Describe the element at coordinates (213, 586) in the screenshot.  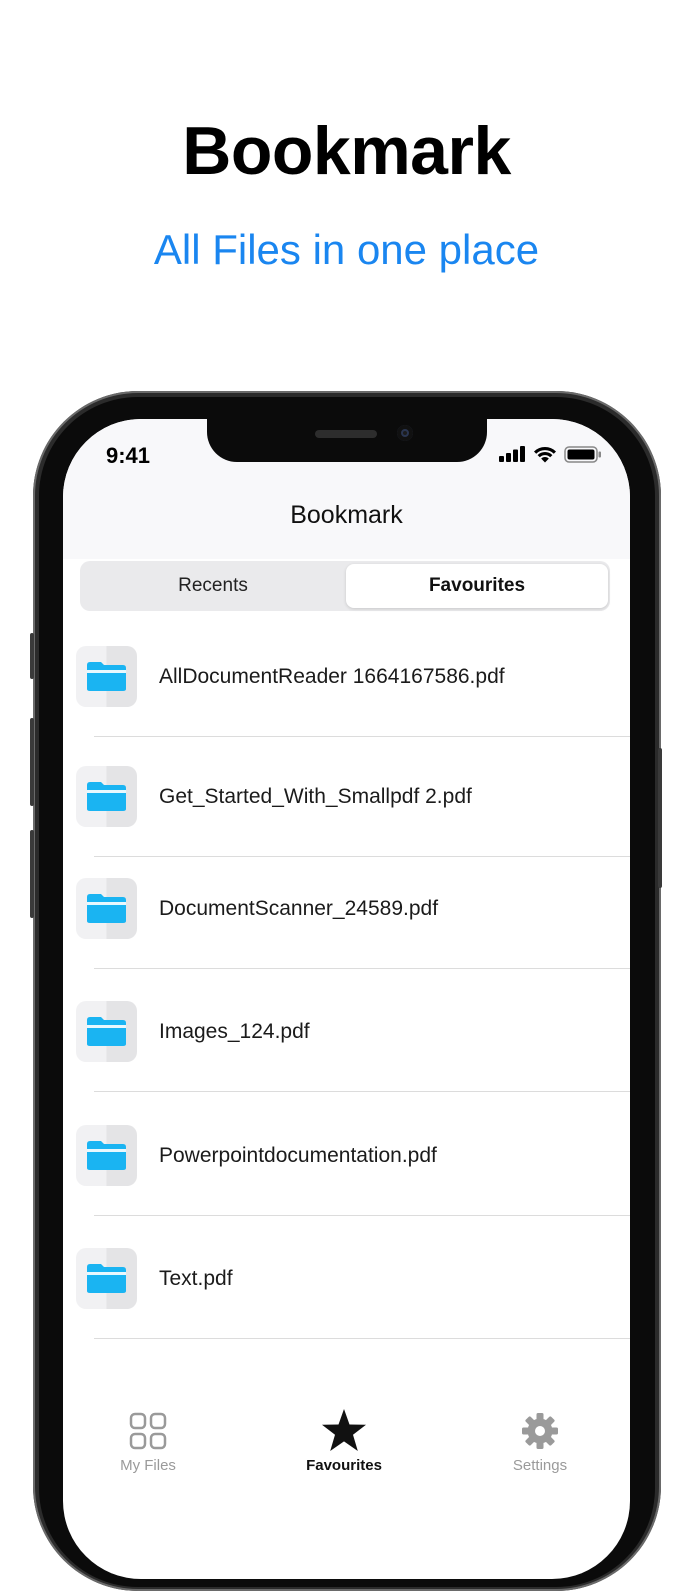
I see `segment-recents: Recents` at that location.